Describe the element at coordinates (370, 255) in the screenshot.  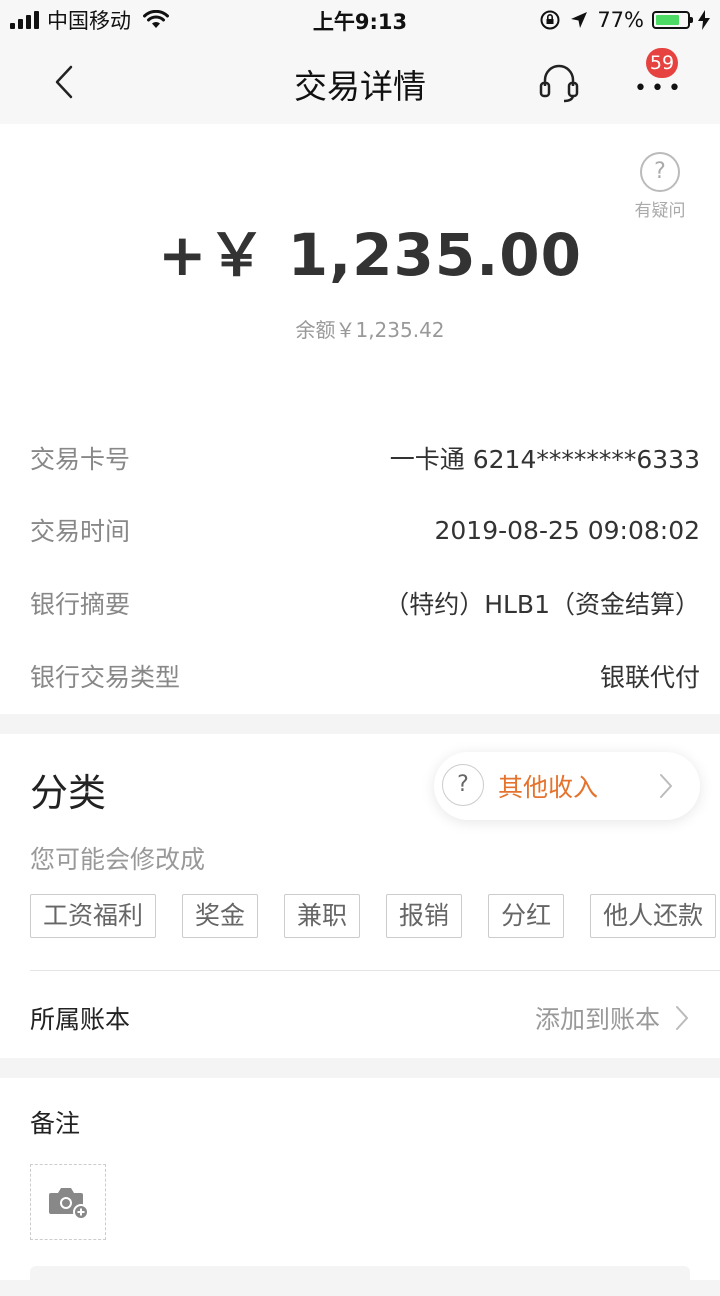
I see `transaction-amount: +￥ 1,235.00` at that location.